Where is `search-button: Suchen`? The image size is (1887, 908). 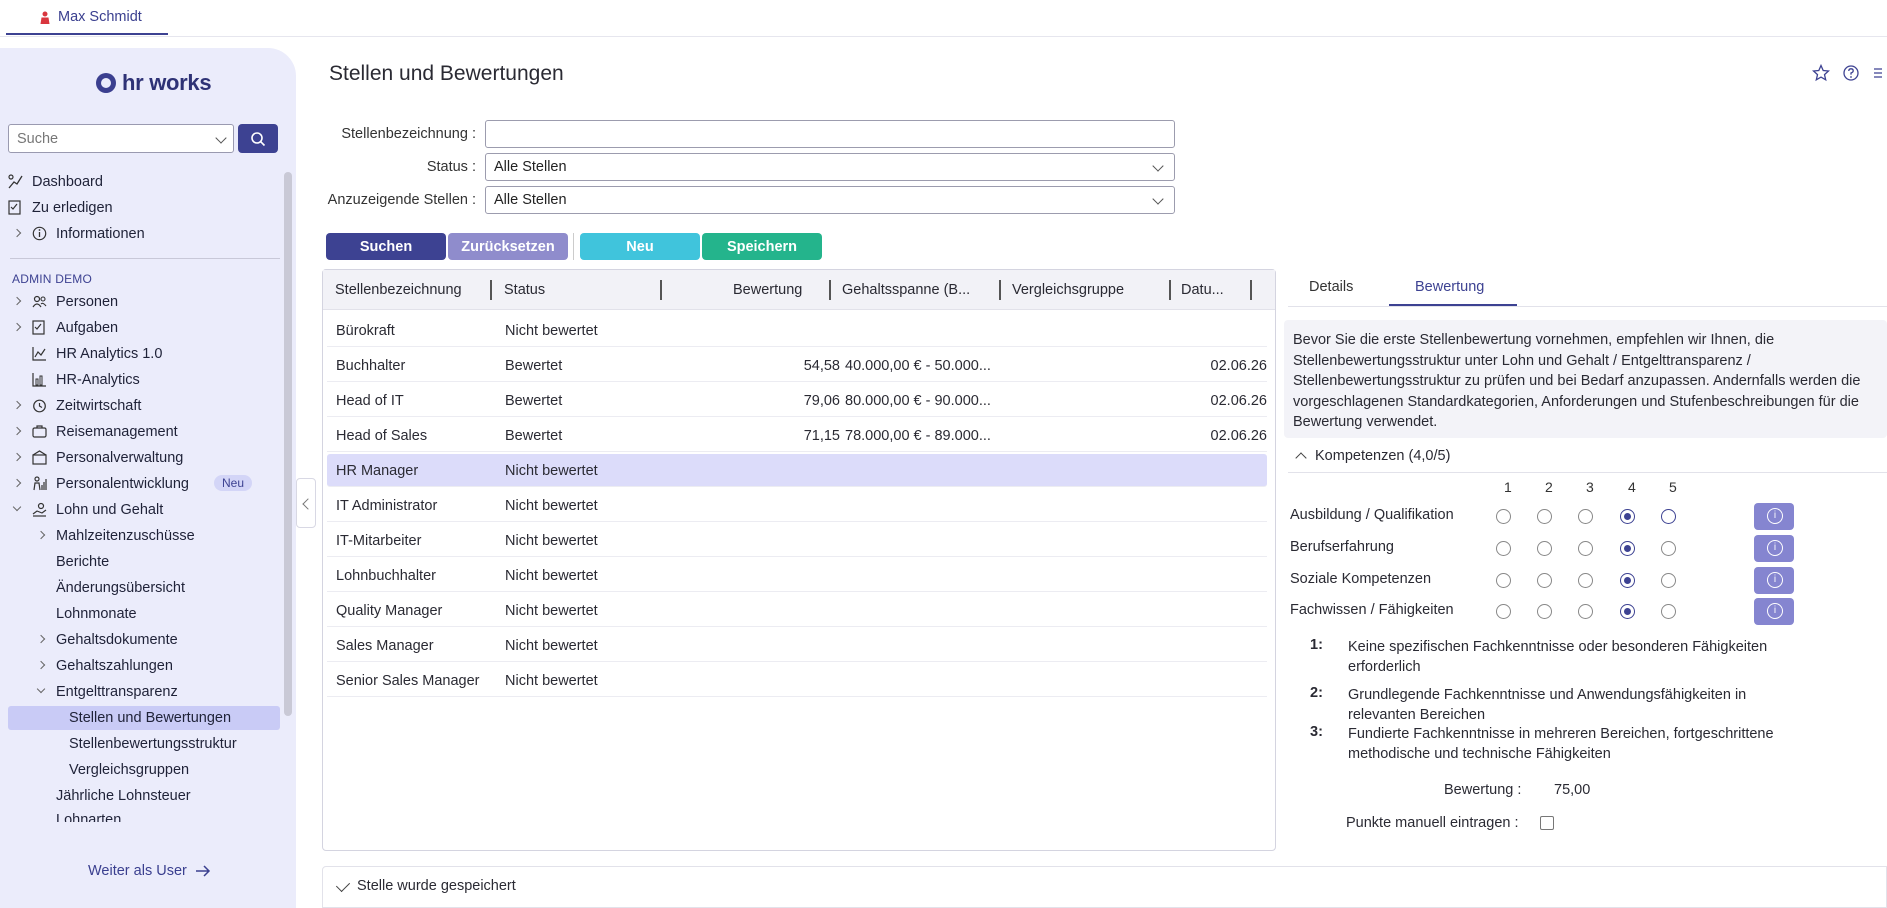 search-button: Suchen is located at coordinates (386, 246).